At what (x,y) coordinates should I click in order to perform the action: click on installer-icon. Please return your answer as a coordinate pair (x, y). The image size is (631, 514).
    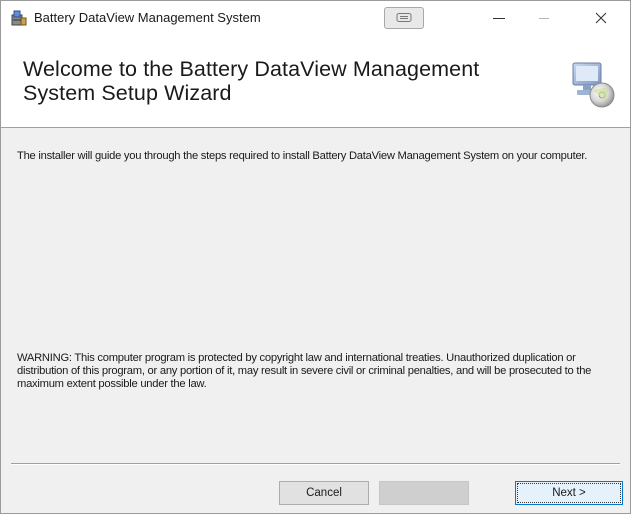
    Looking at the image, I should click on (19, 18).